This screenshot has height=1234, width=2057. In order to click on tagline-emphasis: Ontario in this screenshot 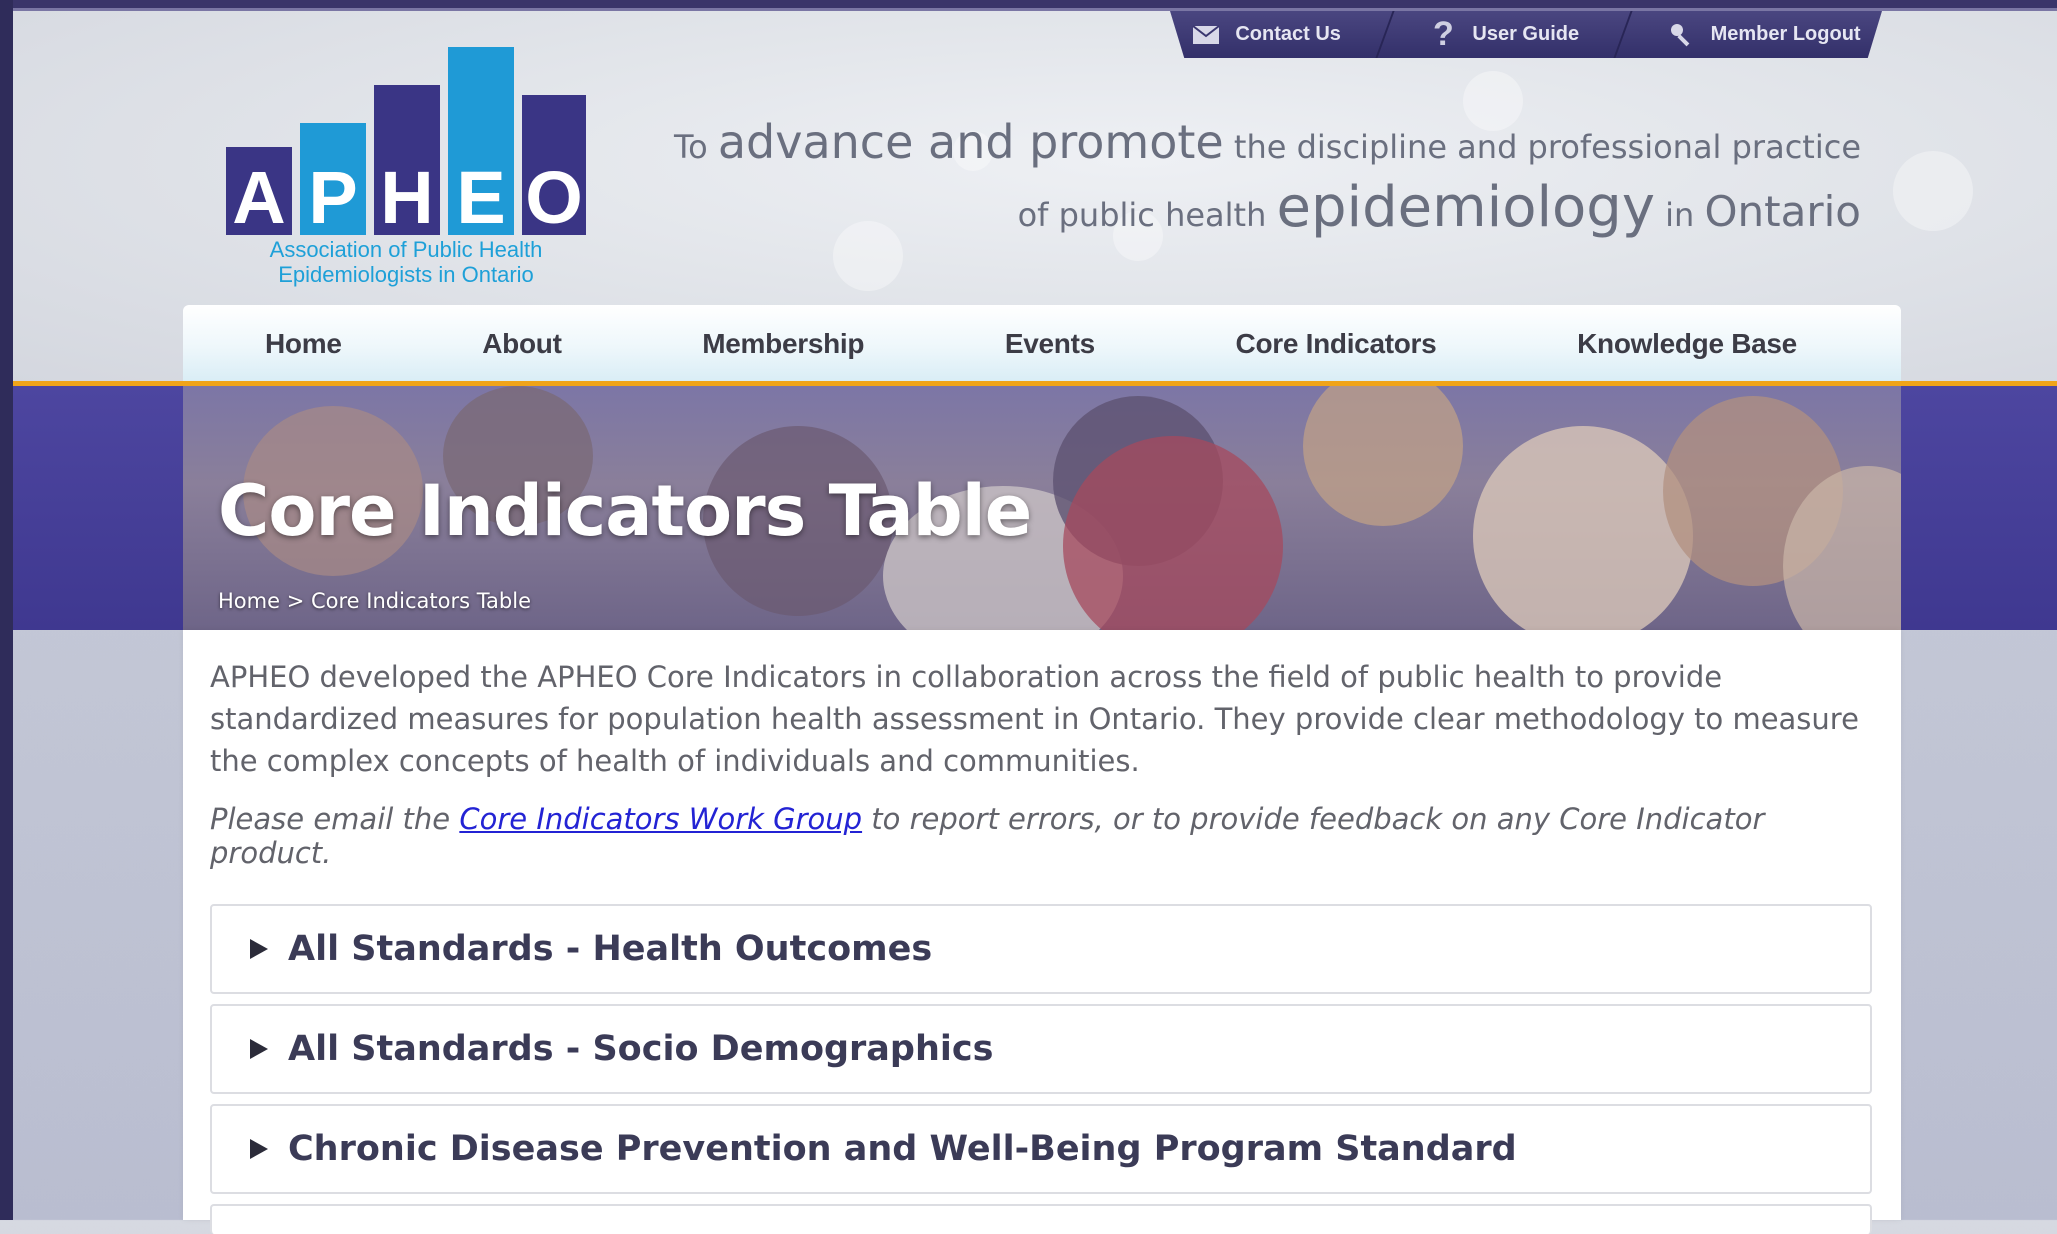, I will do `click(1782, 211)`.